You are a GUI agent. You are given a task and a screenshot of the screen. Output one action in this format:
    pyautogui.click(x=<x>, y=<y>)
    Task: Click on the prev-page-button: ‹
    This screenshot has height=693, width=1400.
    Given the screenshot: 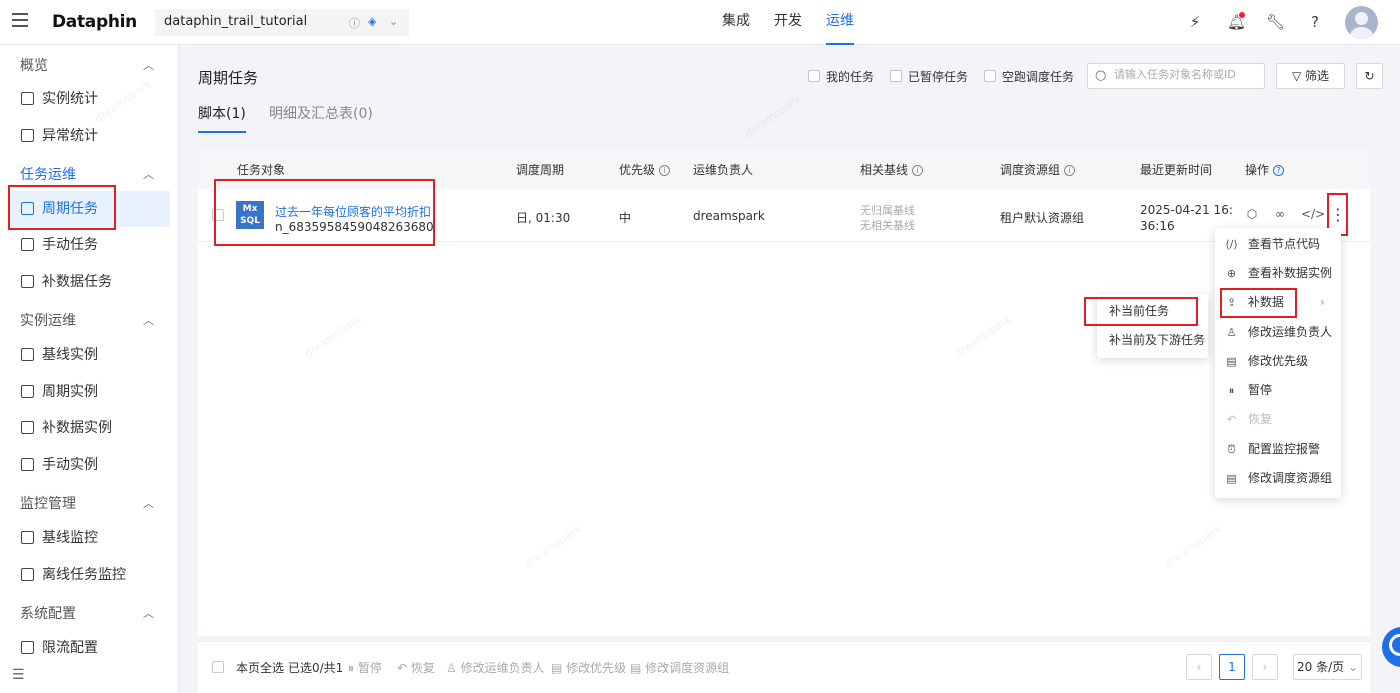 What is the action you would take?
    pyautogui.click(x=1199, y=667)
    